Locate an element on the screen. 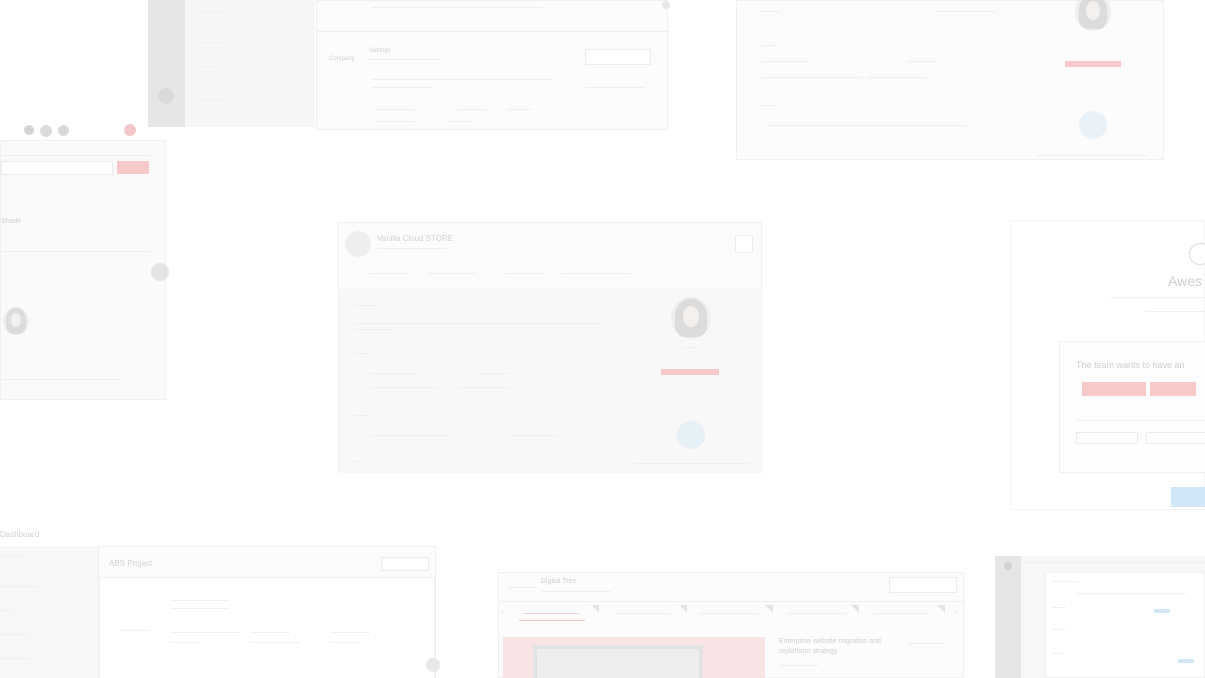 Image resolution: width=1205 pixels, height=678 pixels. top-right-status-badge is located at coordinates (1093, 64).